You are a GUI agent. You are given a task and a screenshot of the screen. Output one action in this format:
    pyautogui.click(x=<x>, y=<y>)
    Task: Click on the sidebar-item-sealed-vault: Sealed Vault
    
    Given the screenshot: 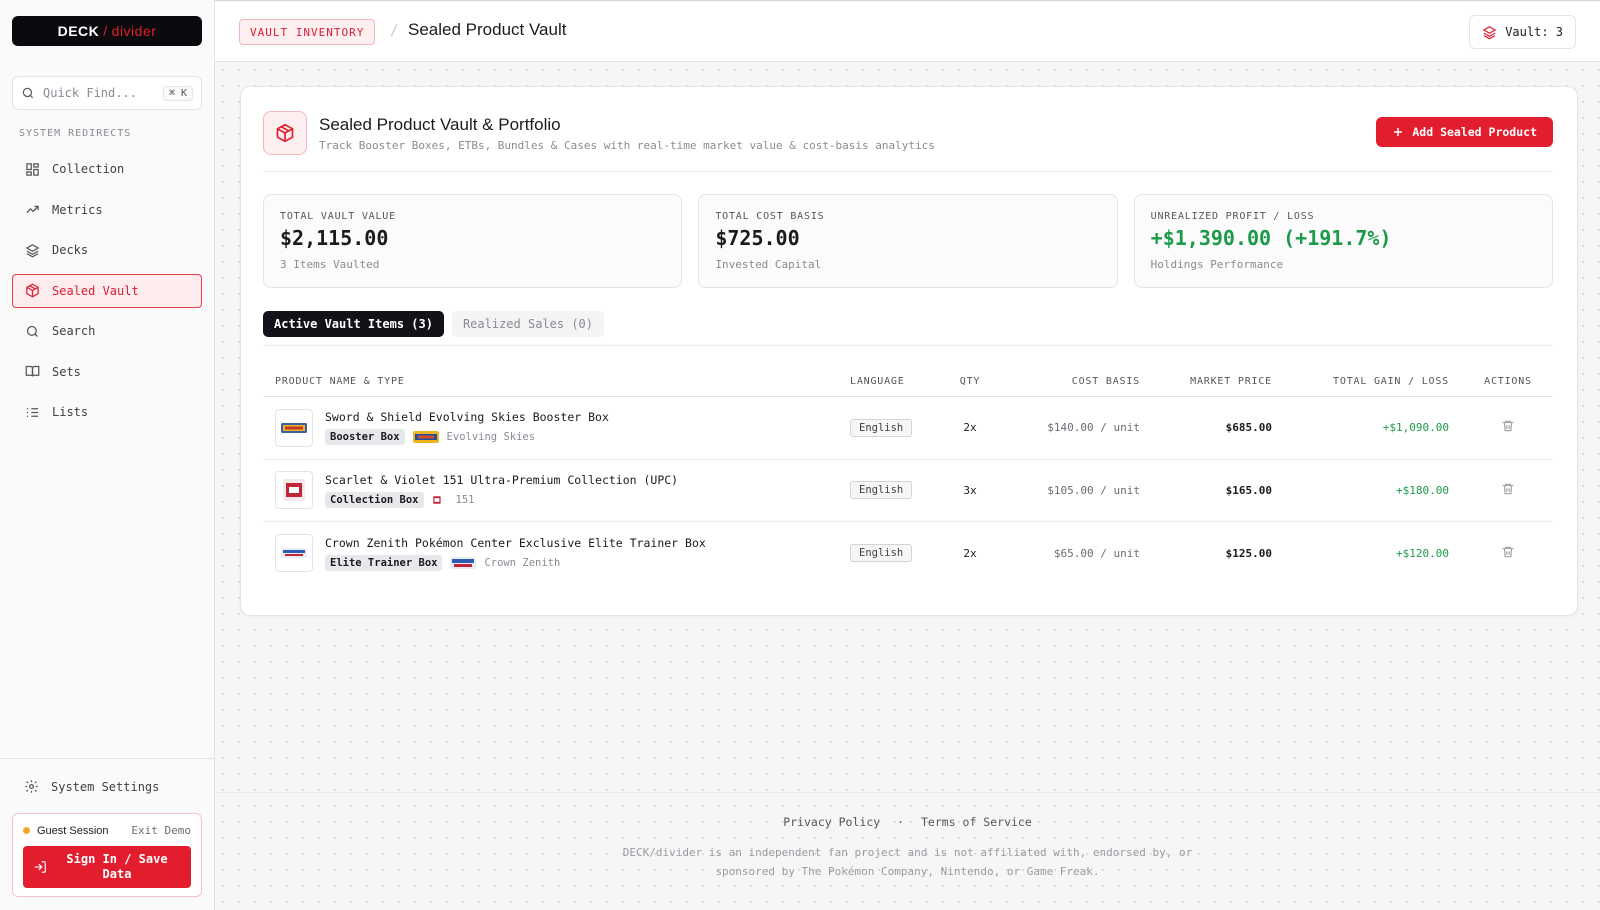 What is the action you would take?
    pyautogui.click(x=107, y=290)
    